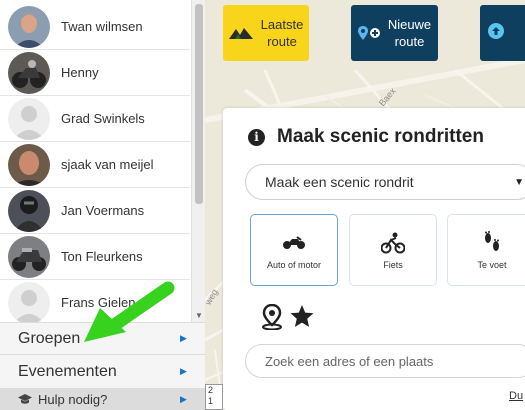 The width and height of the screenshot is (525, 410). I want to click on panel-title: i Maak scenic rondritten, so click(366, 137).